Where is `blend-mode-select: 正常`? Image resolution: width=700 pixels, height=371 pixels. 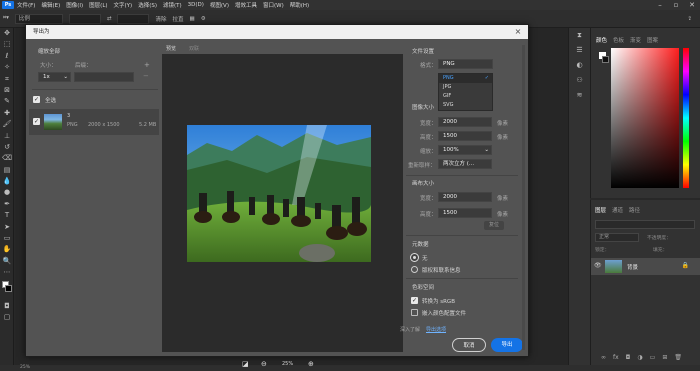 blend-mode-select: 正常 is located at coordinates (617, 237).